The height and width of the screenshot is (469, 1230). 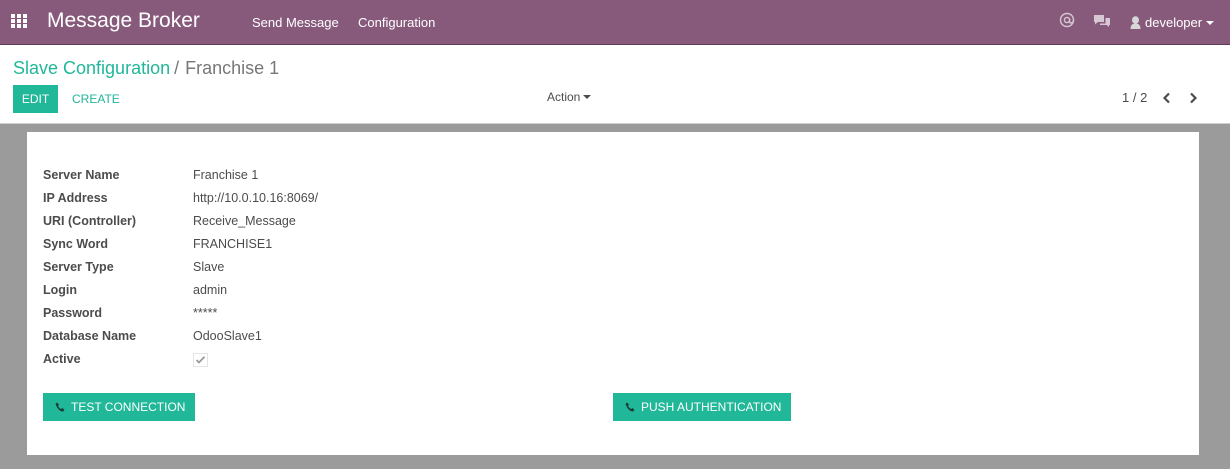 I want to click on breadcrumb: Slave Configuration / Franchise 1, so click(x=146, y=68).